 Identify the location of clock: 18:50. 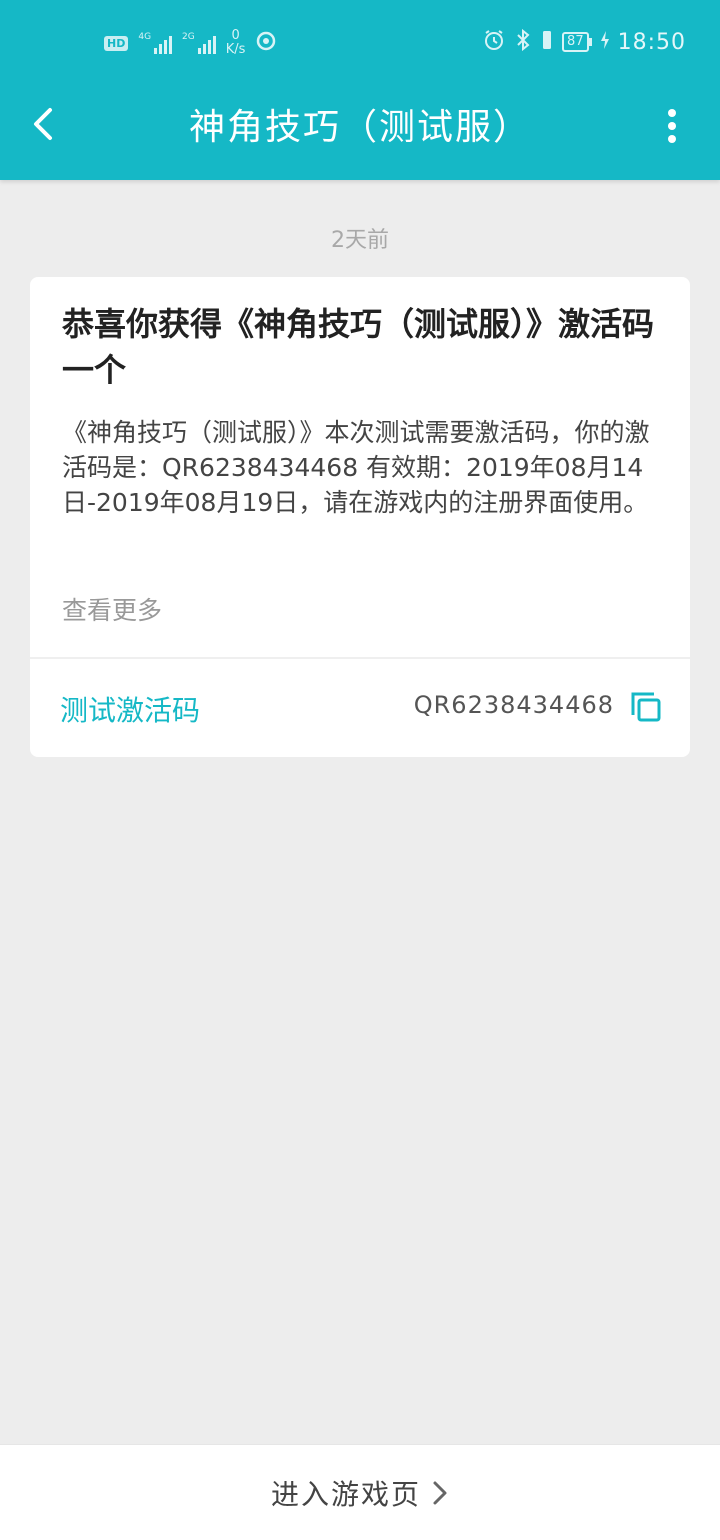
(651, 42).